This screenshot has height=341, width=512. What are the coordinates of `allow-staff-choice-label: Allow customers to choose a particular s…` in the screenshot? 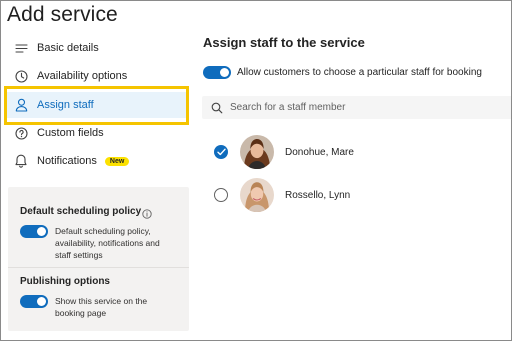 It's located at (359, 72).